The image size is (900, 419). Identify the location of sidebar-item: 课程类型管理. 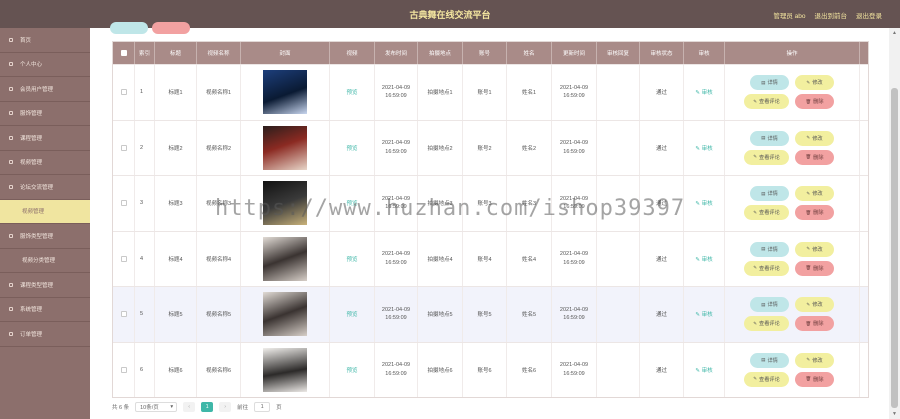
(45, 285).